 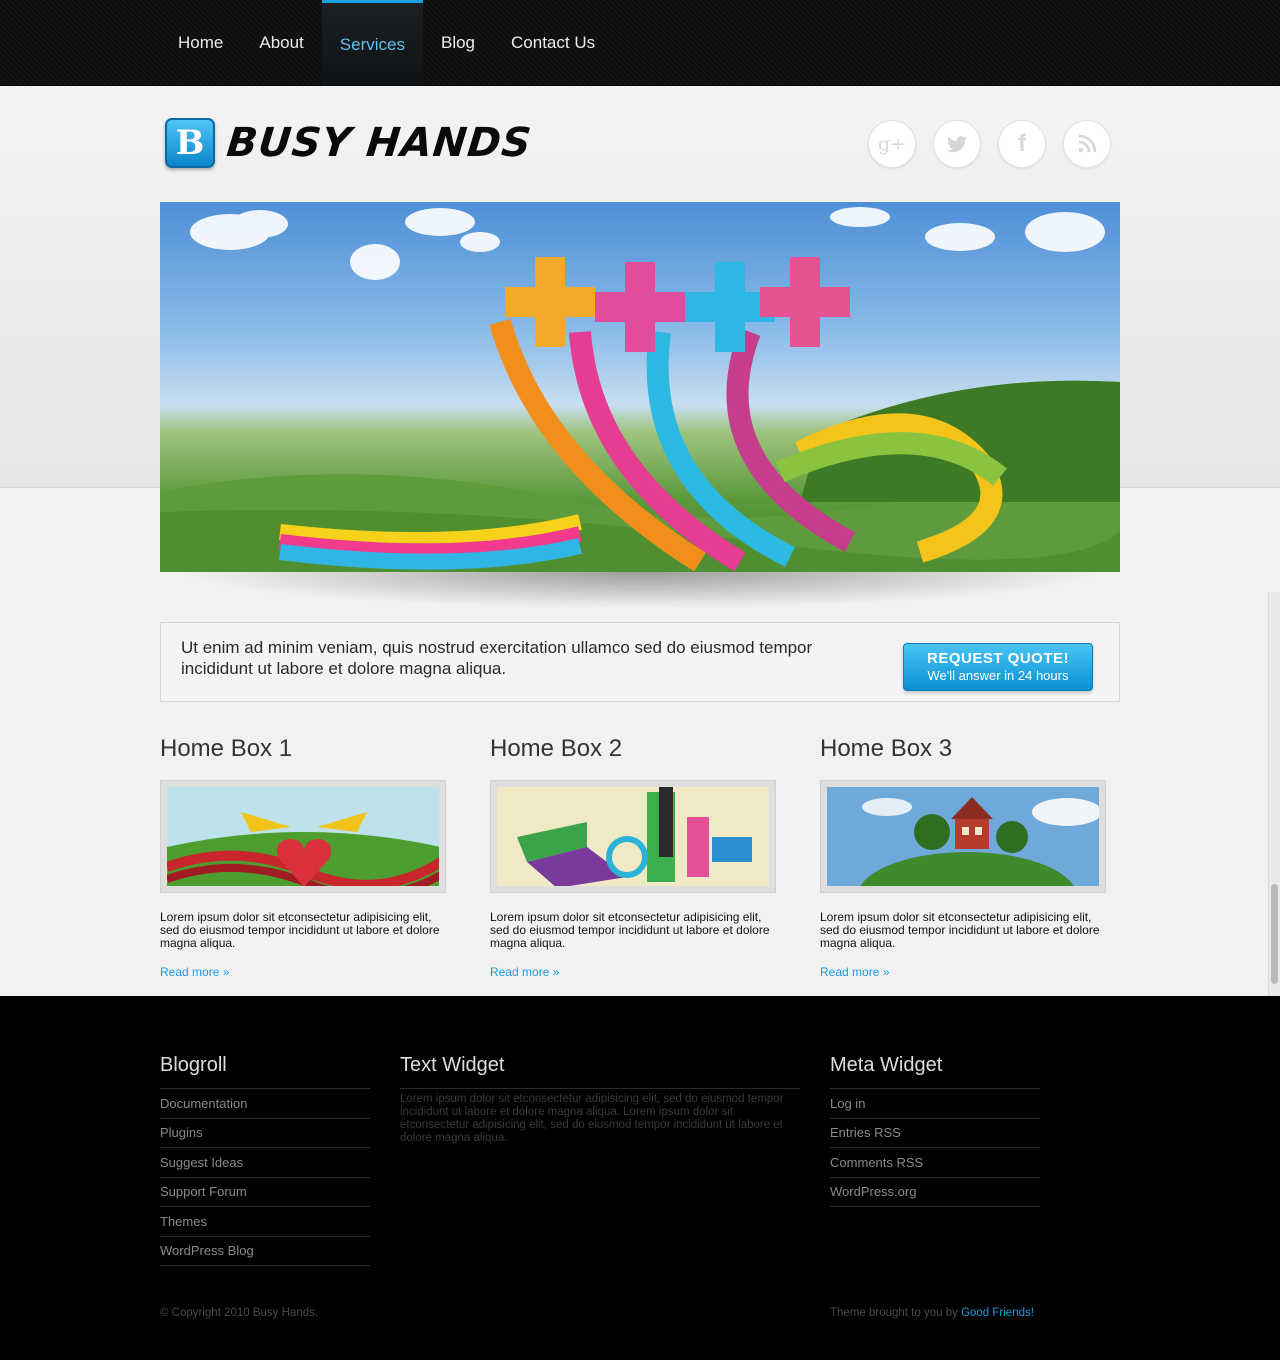 What do you see at coordinates (640, 590) in the screenshot?
I see `hero-shadow` at bounding box center [640, 590].